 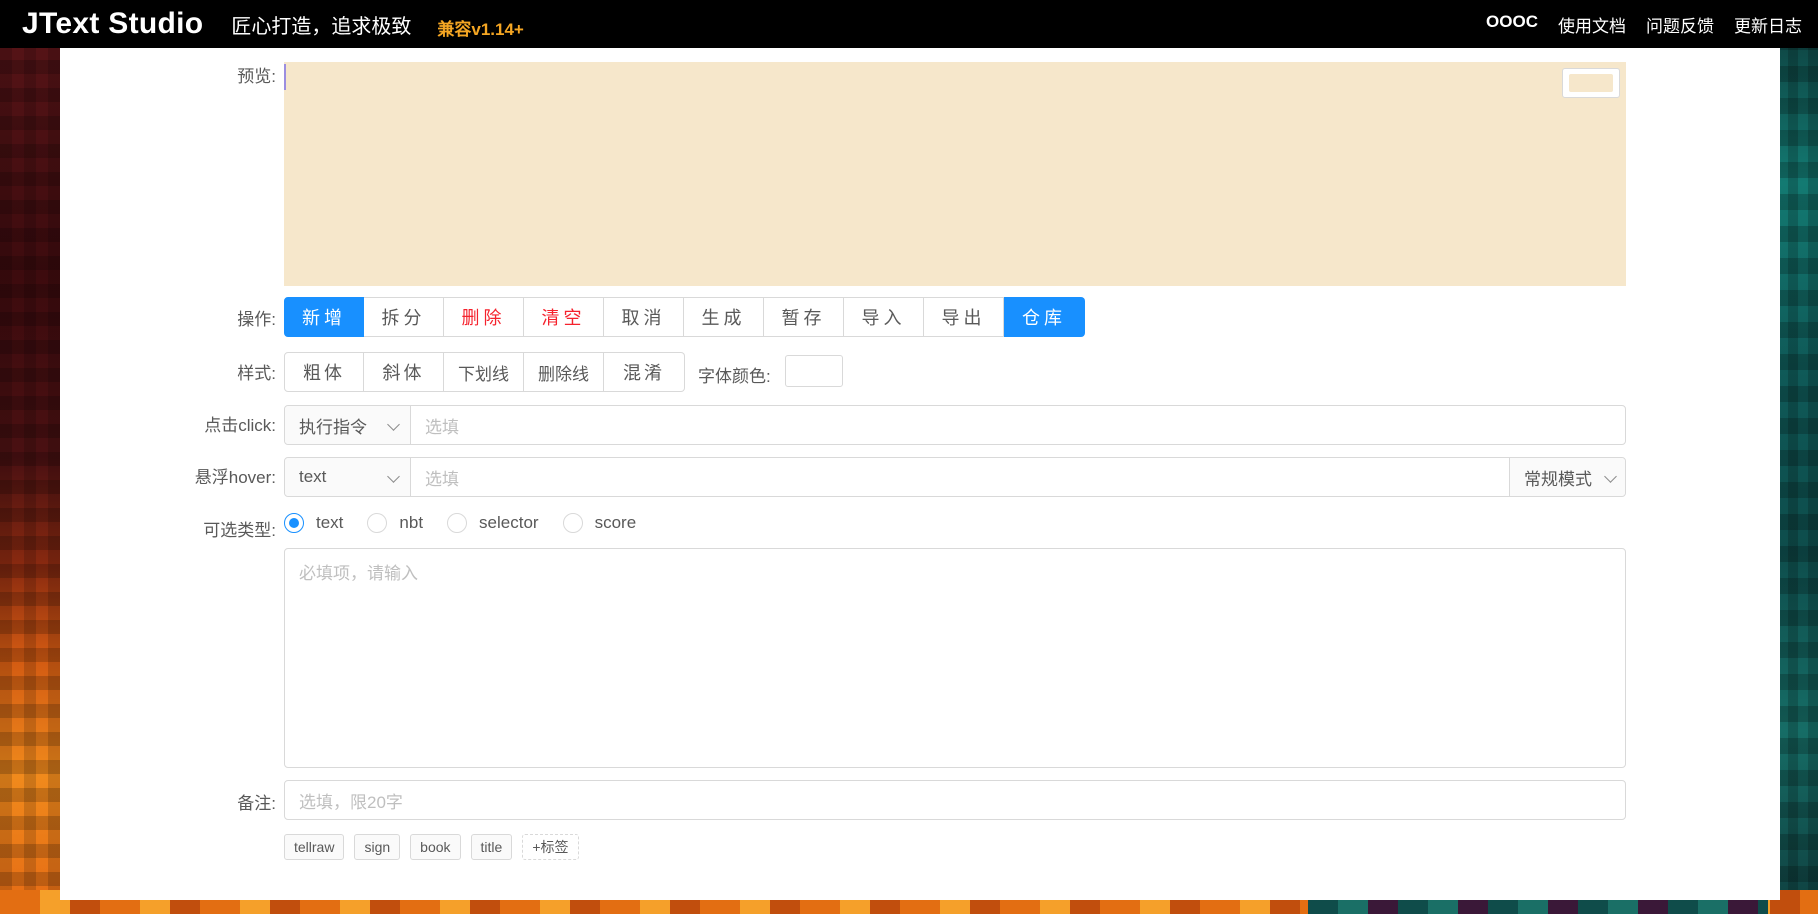 What do you see at coordinates (491, 847) in the screenshot?
I see `tag-title: title` at bounding box center [491, 847].